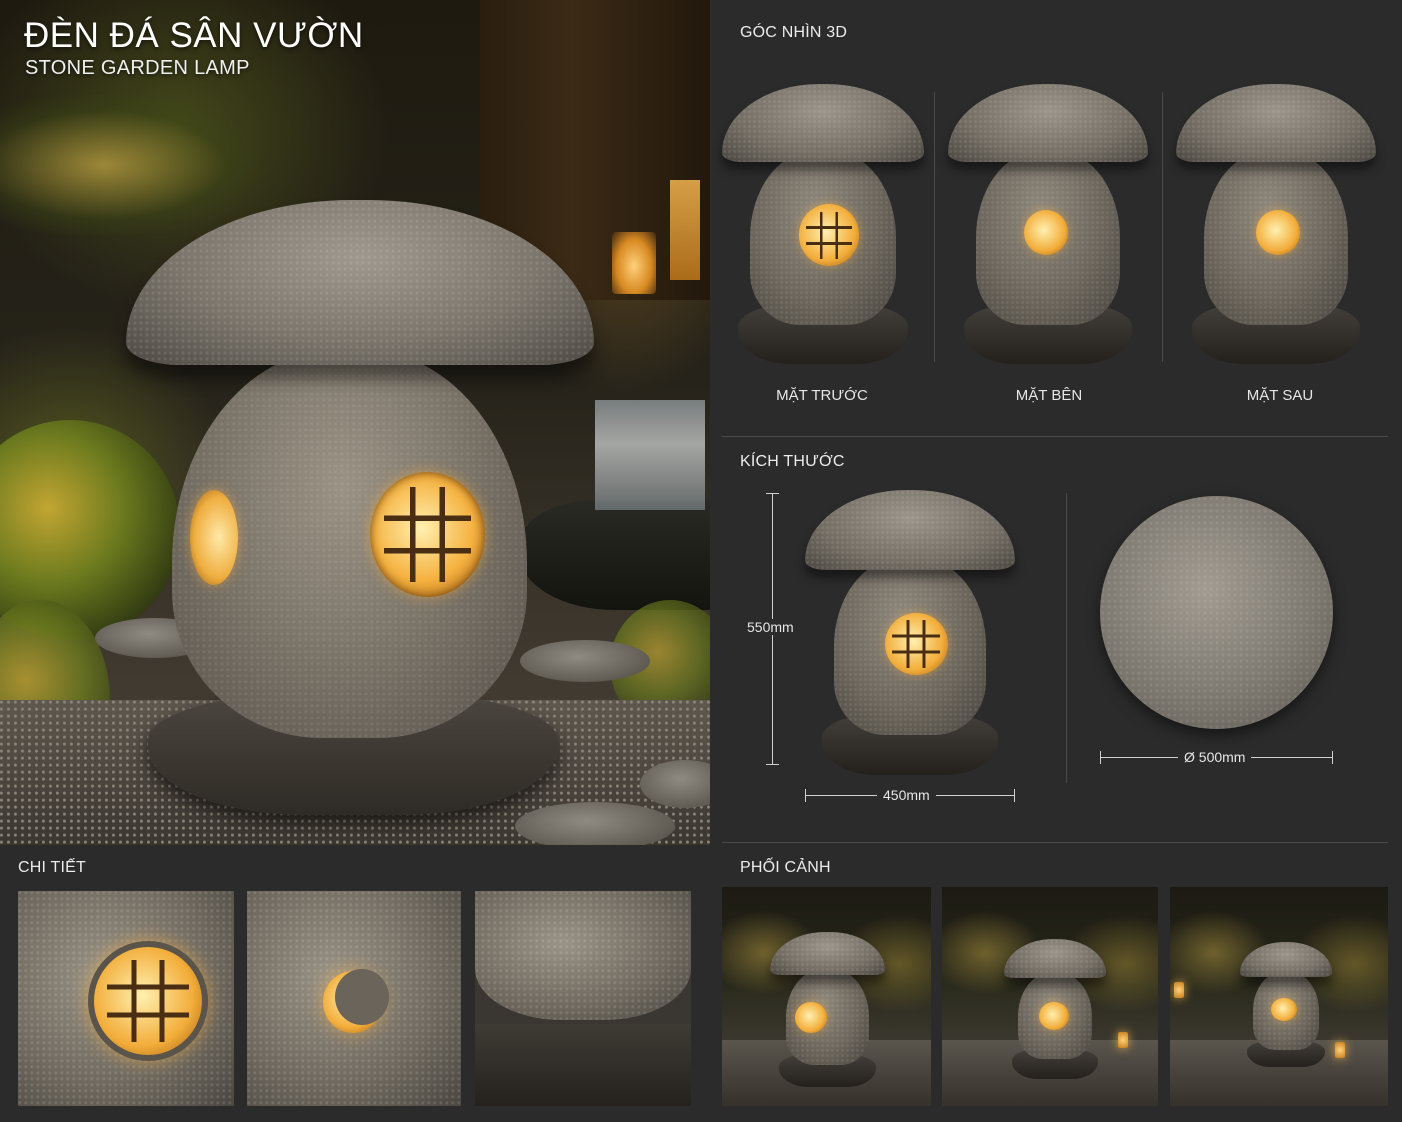 This screenshot has height=1122, width=1402. I want to click on view-back, so click(1276, 224).